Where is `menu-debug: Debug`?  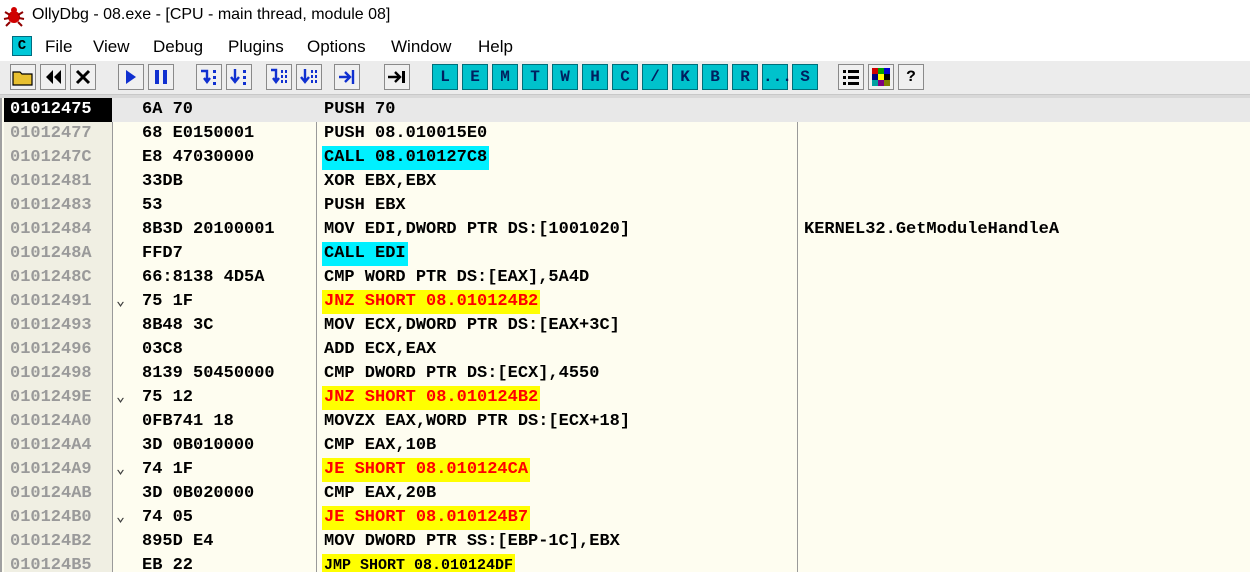
menu-debug: Debug is located at coordinates (178, 47).